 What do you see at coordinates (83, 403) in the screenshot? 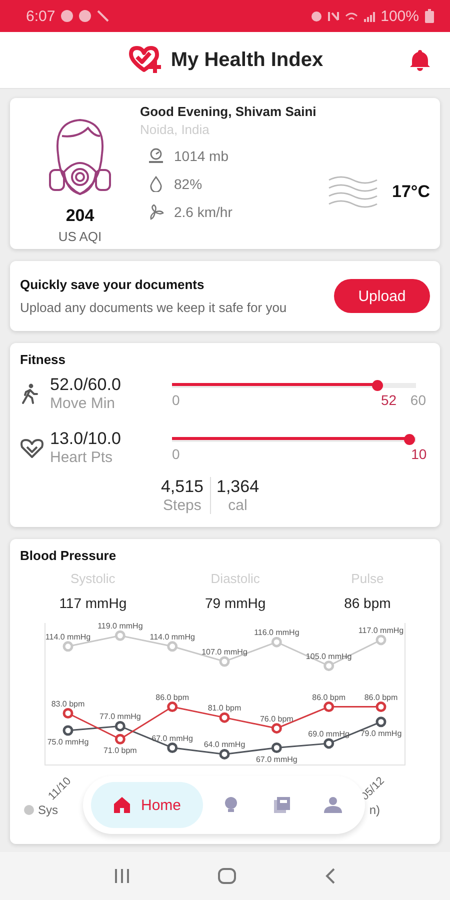
I see `goal-label: Move Min` at bounding box center [83, 403].